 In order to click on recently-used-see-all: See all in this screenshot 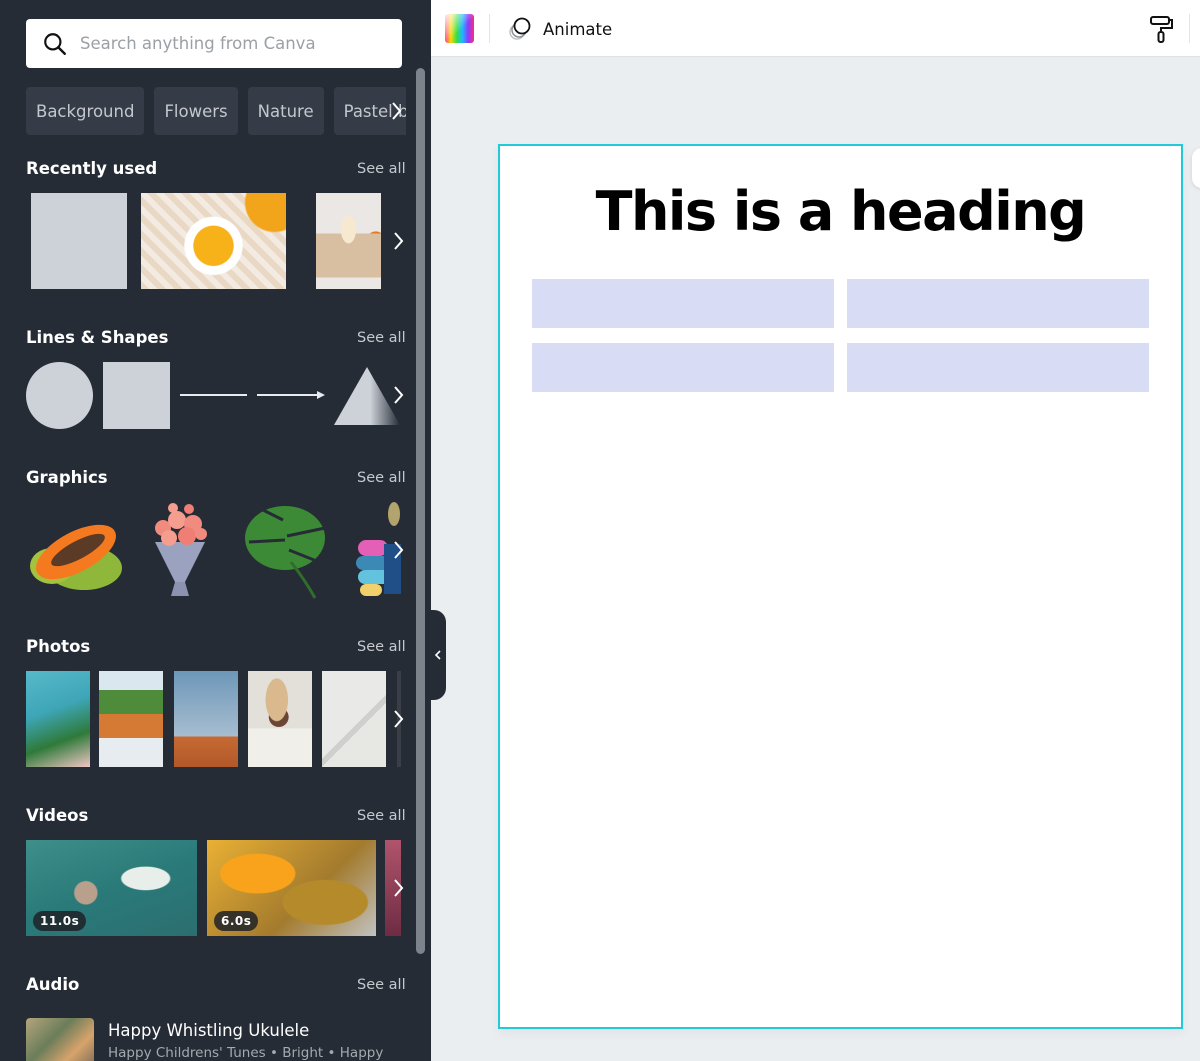, I will do `click(381, 169)`.